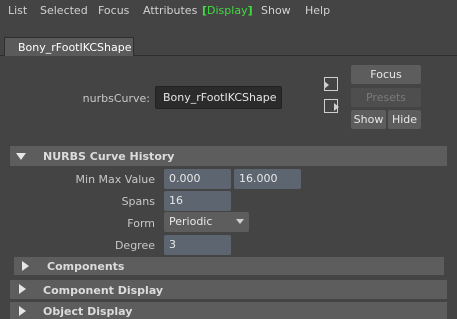  What do you see at coordinates (228, 289) in the screenshot?
I see `section-component-display: Component Display` at bounding box center [228, 289].